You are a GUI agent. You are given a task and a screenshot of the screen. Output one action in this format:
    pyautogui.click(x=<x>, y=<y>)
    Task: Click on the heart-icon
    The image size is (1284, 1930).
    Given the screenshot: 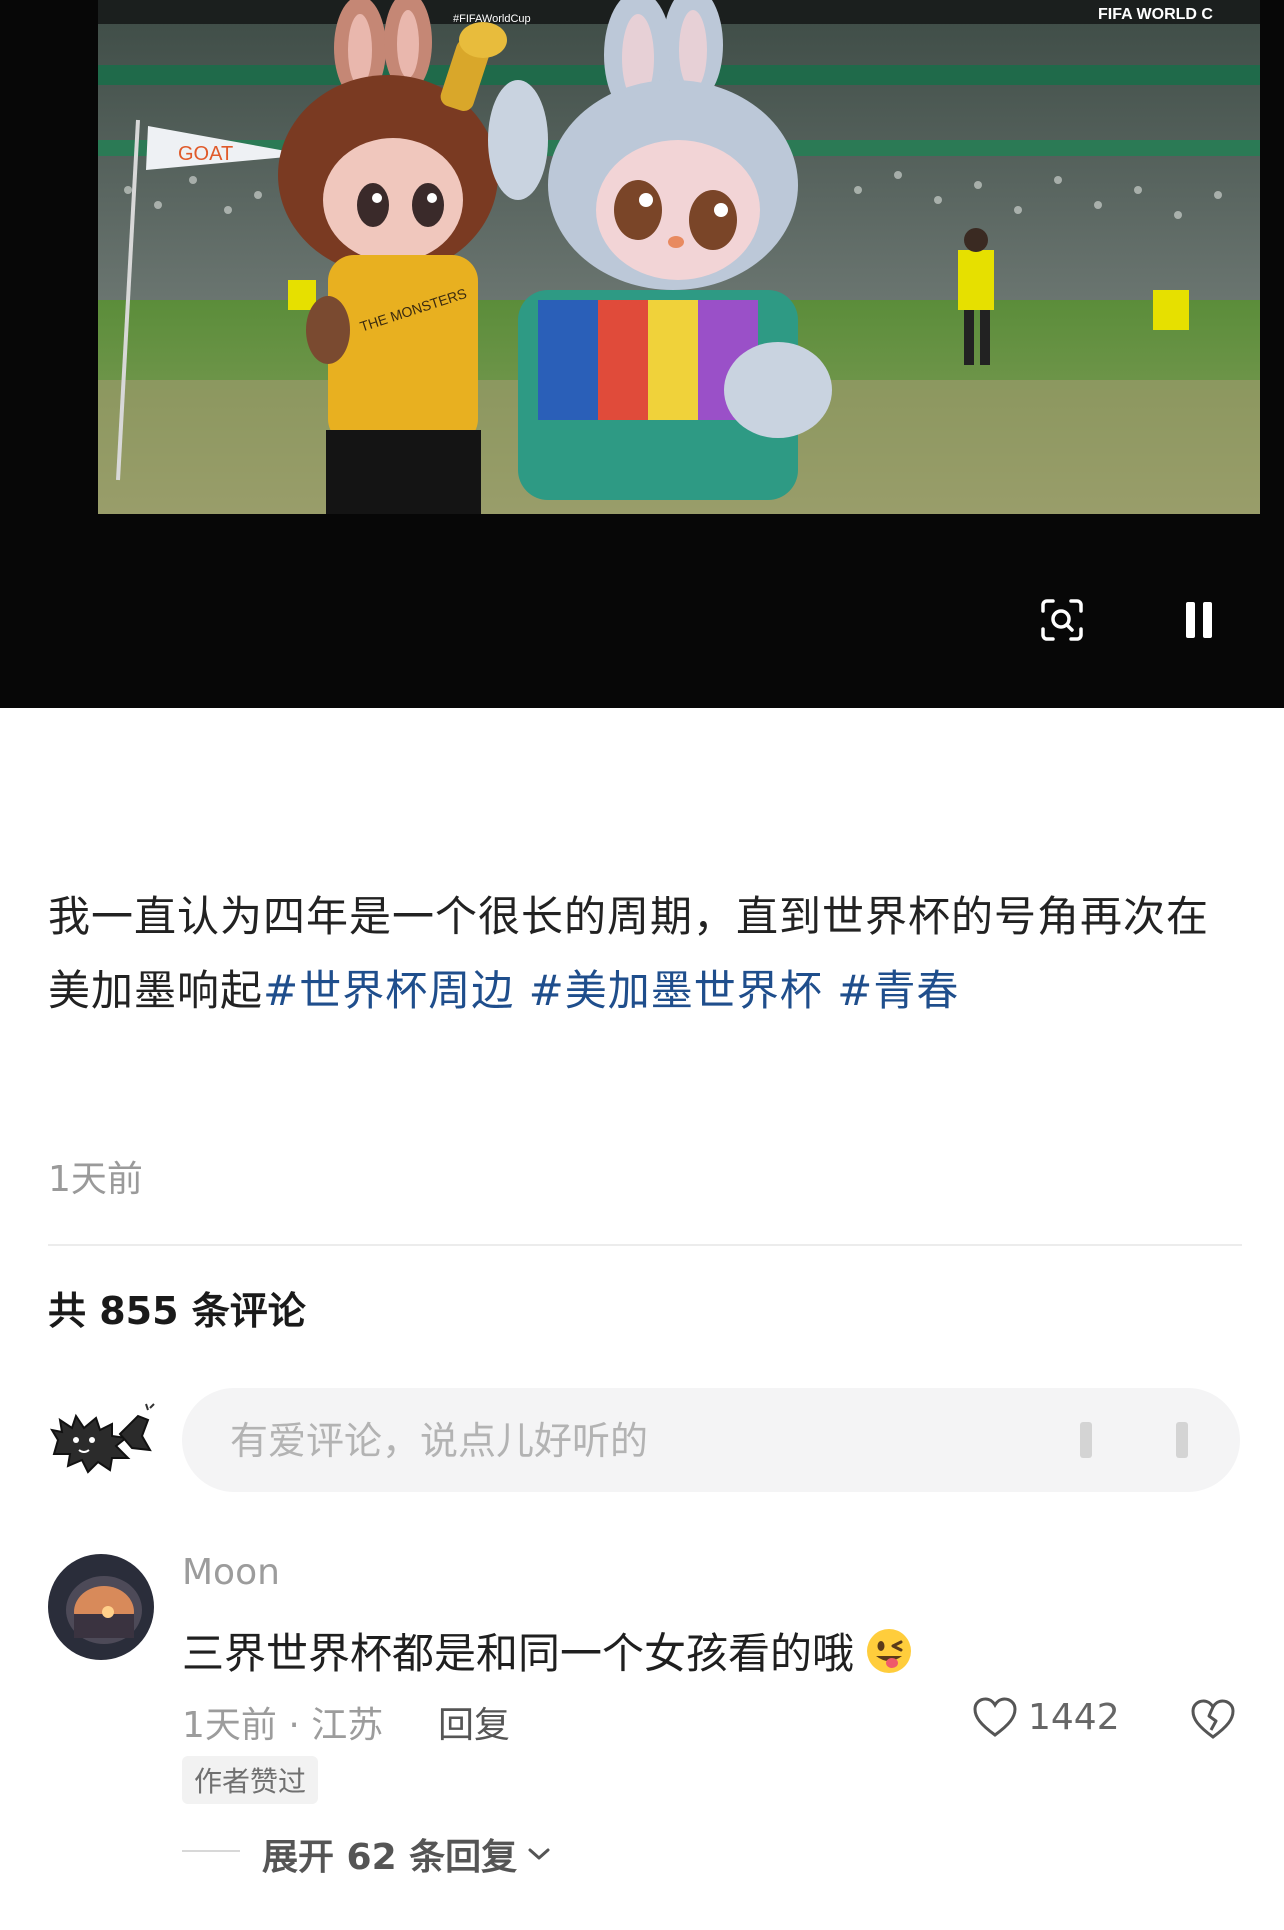 What is the action you would take?
    pyautogui.click(x=995, y=1717)
    